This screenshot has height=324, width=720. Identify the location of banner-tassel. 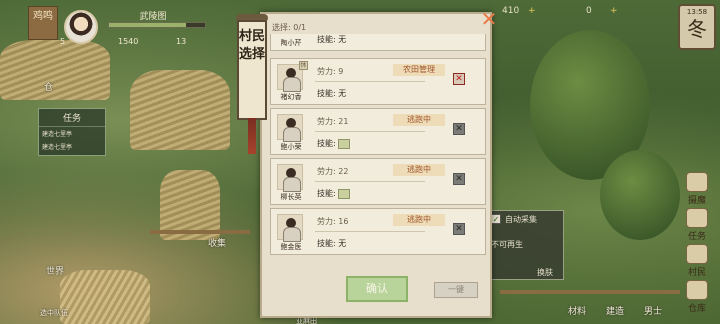
(252, 136).